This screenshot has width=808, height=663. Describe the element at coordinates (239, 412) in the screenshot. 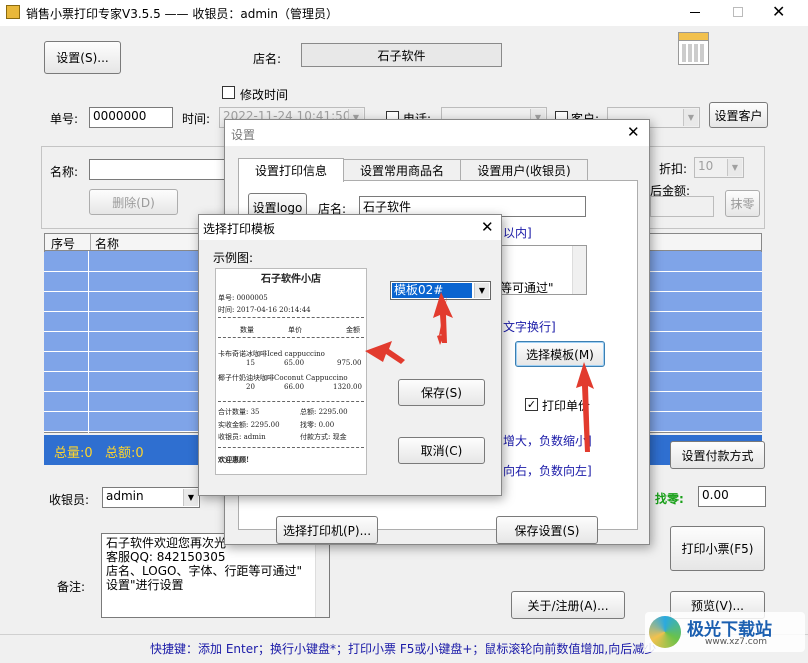

I see `receipt-sum-qty: 合计数量: 35` at that location.